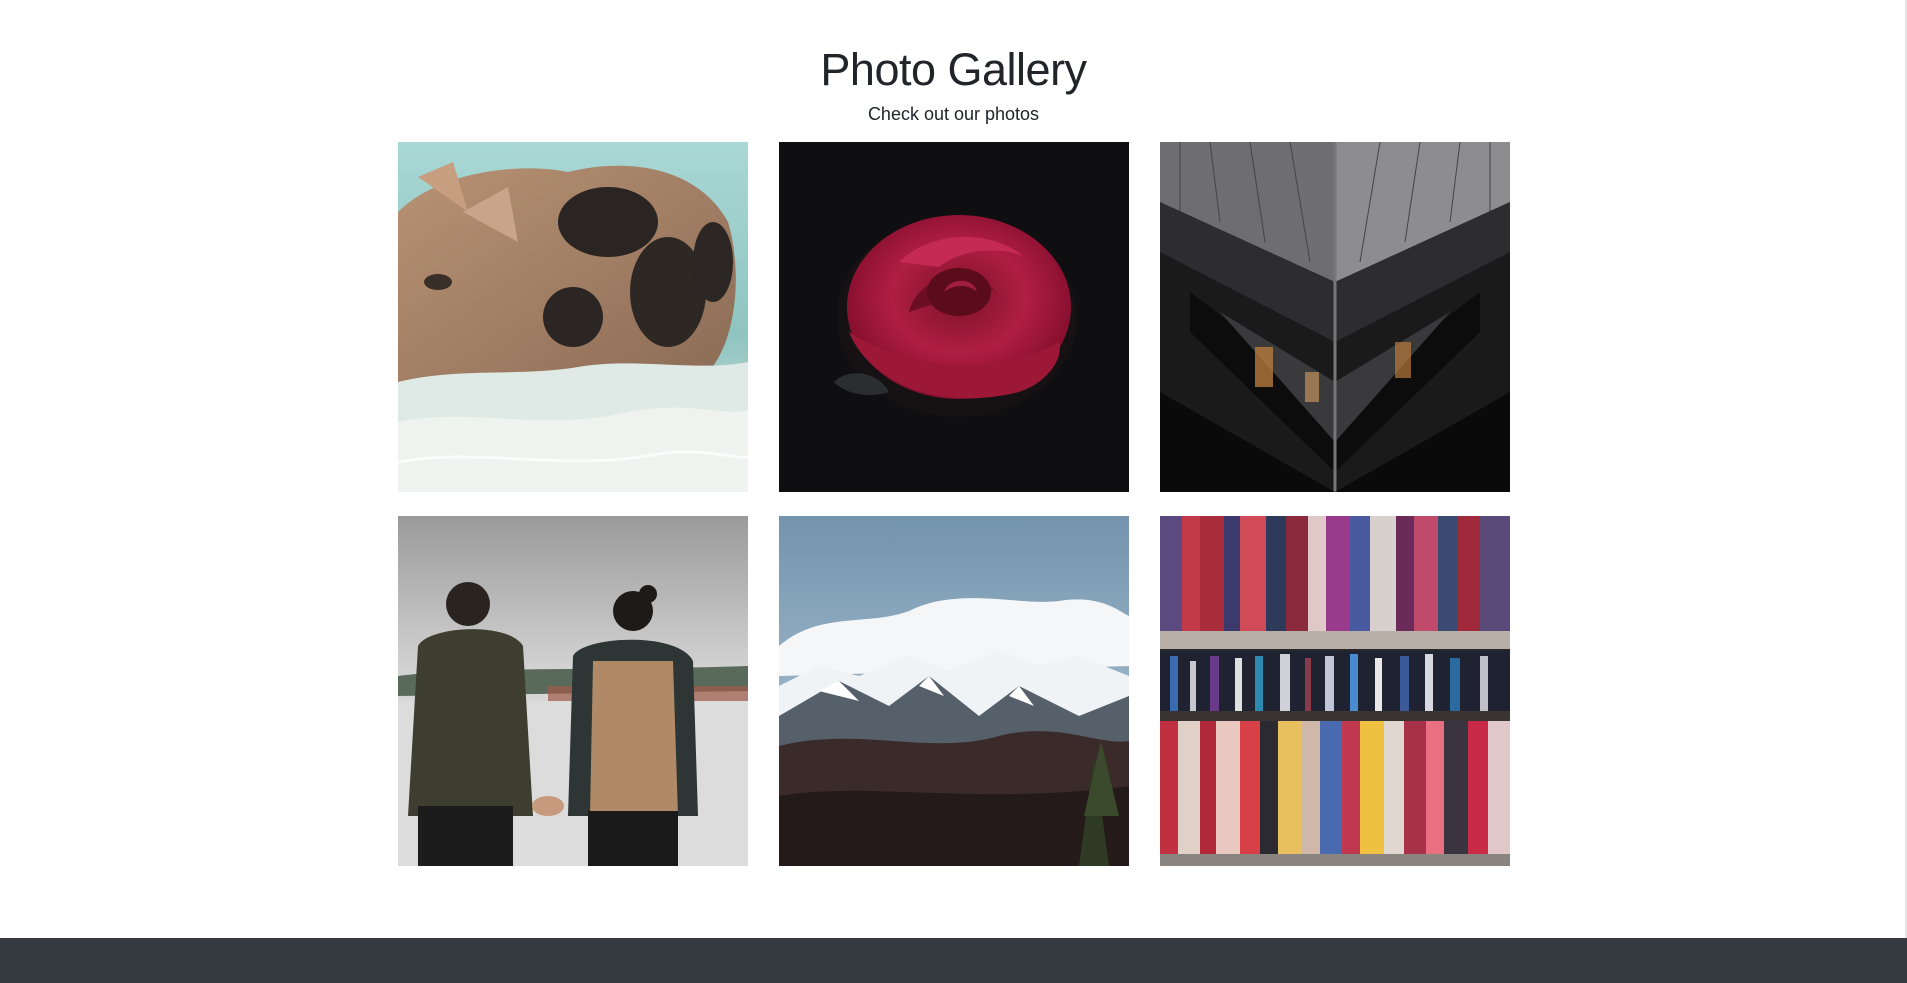 The image size is (1907, 983). I want to click on library-bookshelf-photo, so click(1335, 691).